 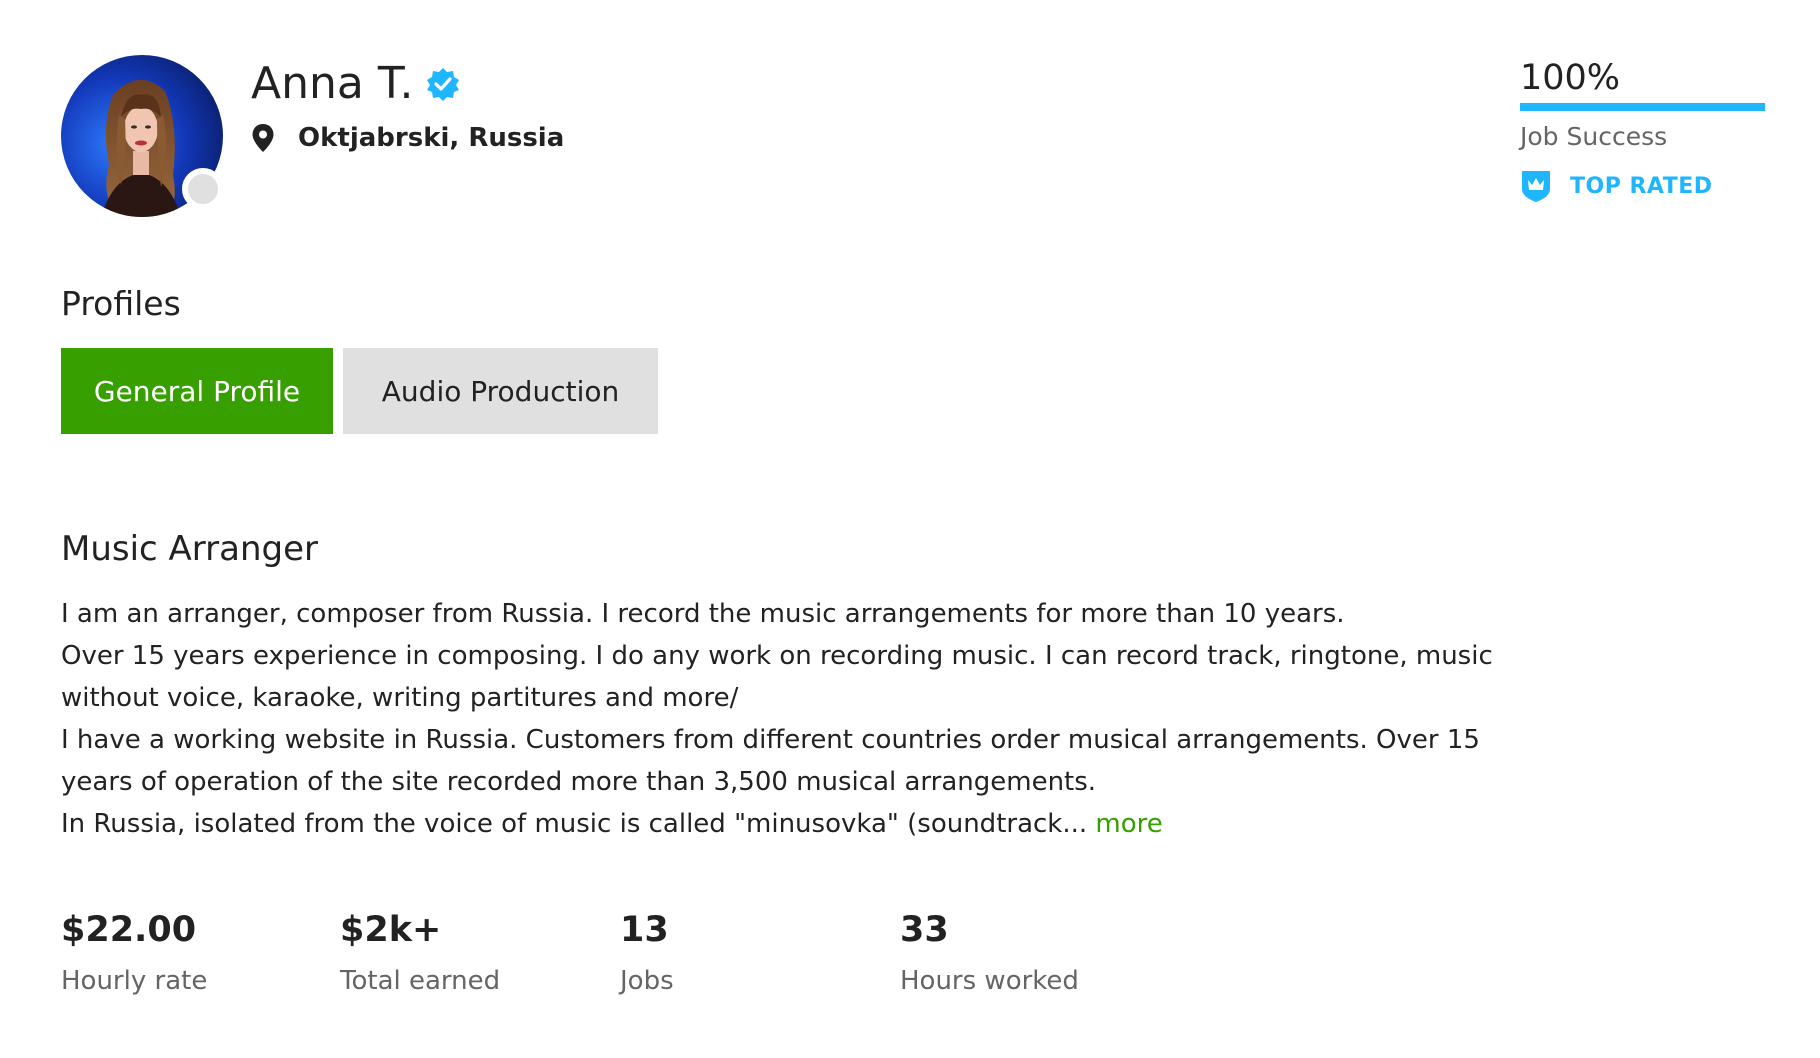 What do you see at coordinates (989, 981) in the screenshot?
I see `stat-label: Hours worked` at bounding box center [989, 981].